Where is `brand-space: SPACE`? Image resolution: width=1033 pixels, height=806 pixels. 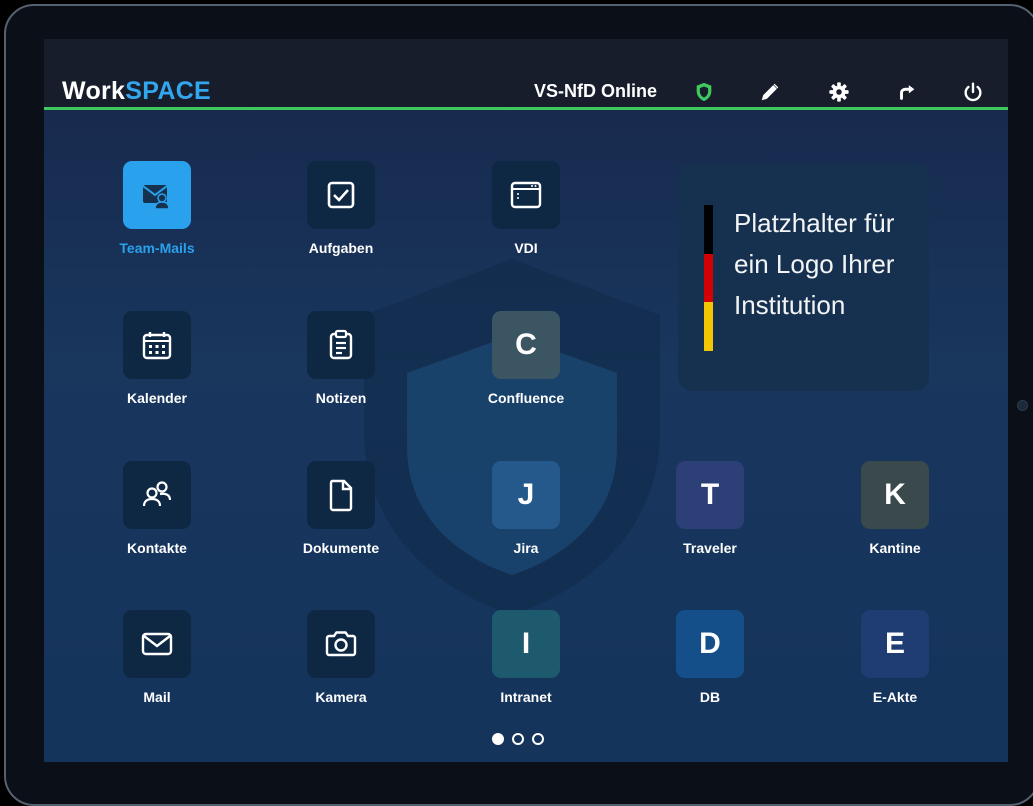 brand-space: SPACE is located at coordinates (168, 91).